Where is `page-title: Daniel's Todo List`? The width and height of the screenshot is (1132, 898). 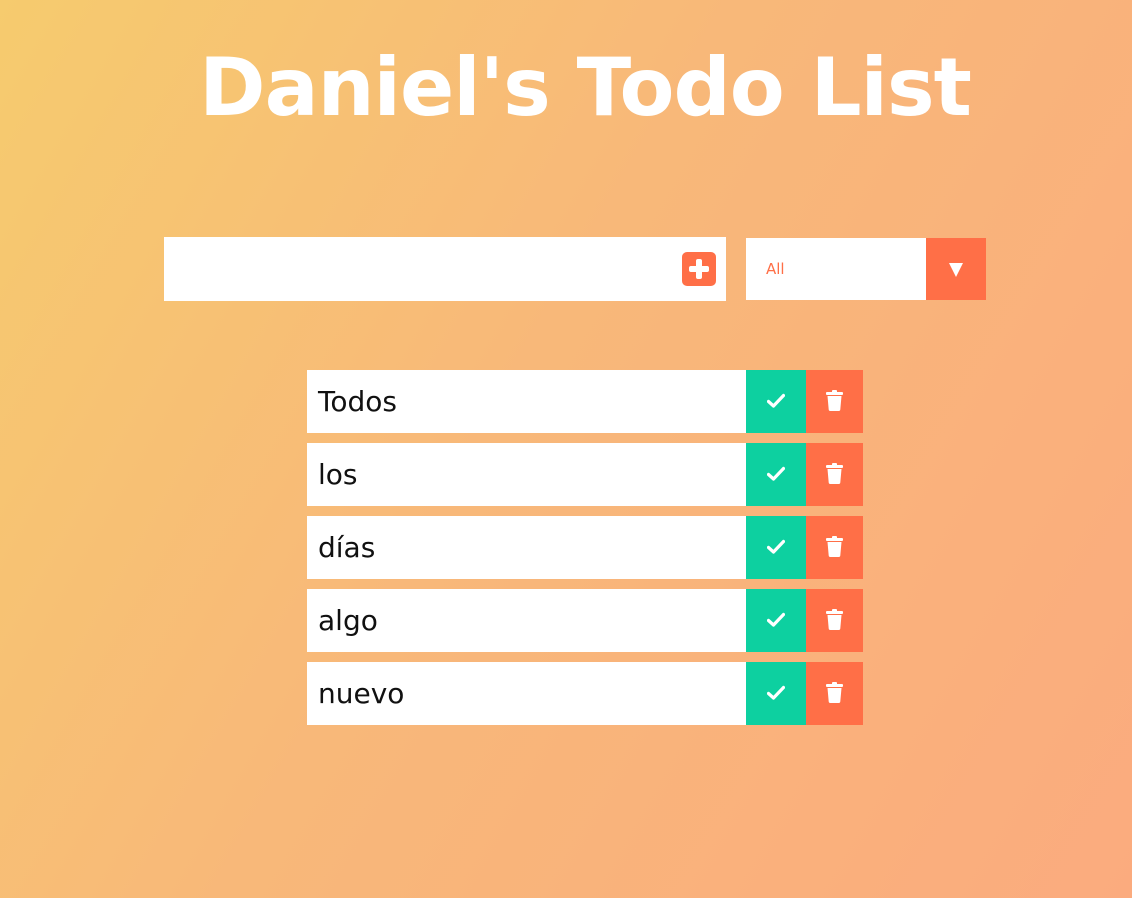
page-title: Daniel's Todo List is located at coordinates (585, 87).